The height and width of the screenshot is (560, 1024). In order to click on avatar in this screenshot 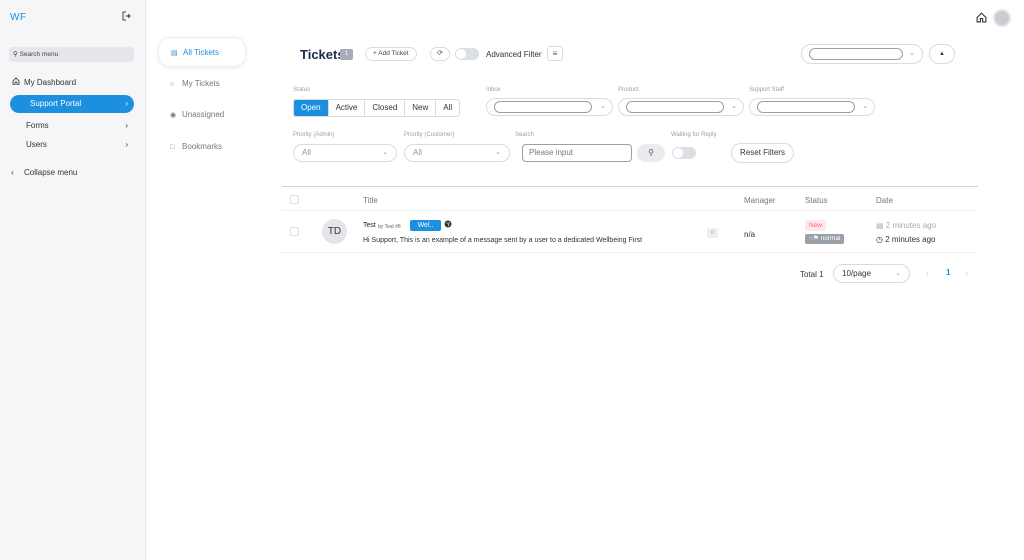, I will do `click(1002, 18)`.